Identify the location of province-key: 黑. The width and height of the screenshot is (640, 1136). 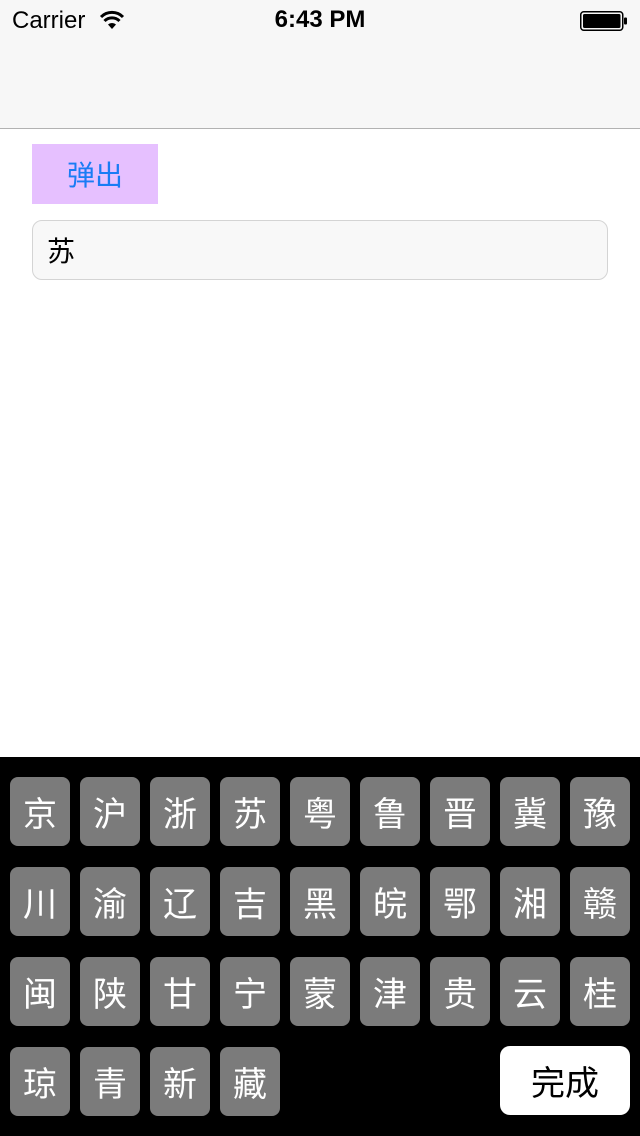
(320, 901).